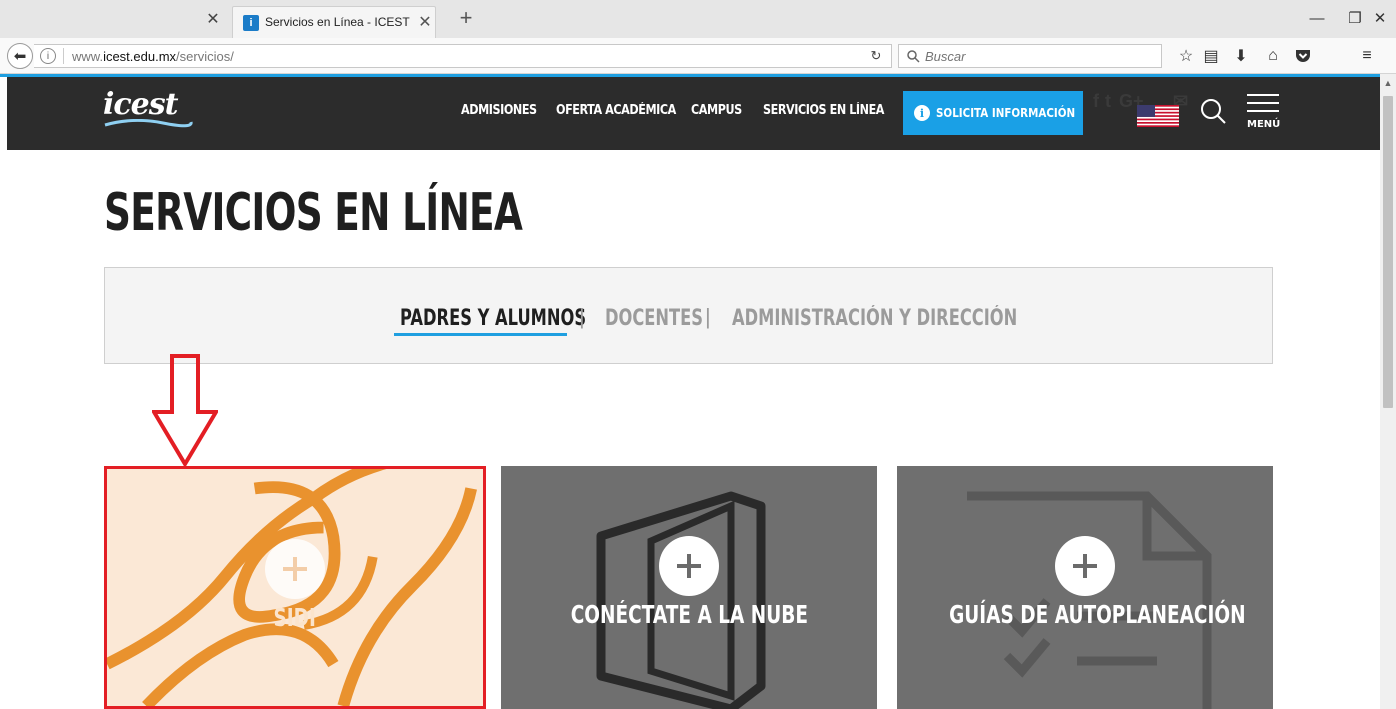 The width and height of the screenshot is (1396, 709). I want to click on nav-campus: CAMPUS, so click(716, 110).